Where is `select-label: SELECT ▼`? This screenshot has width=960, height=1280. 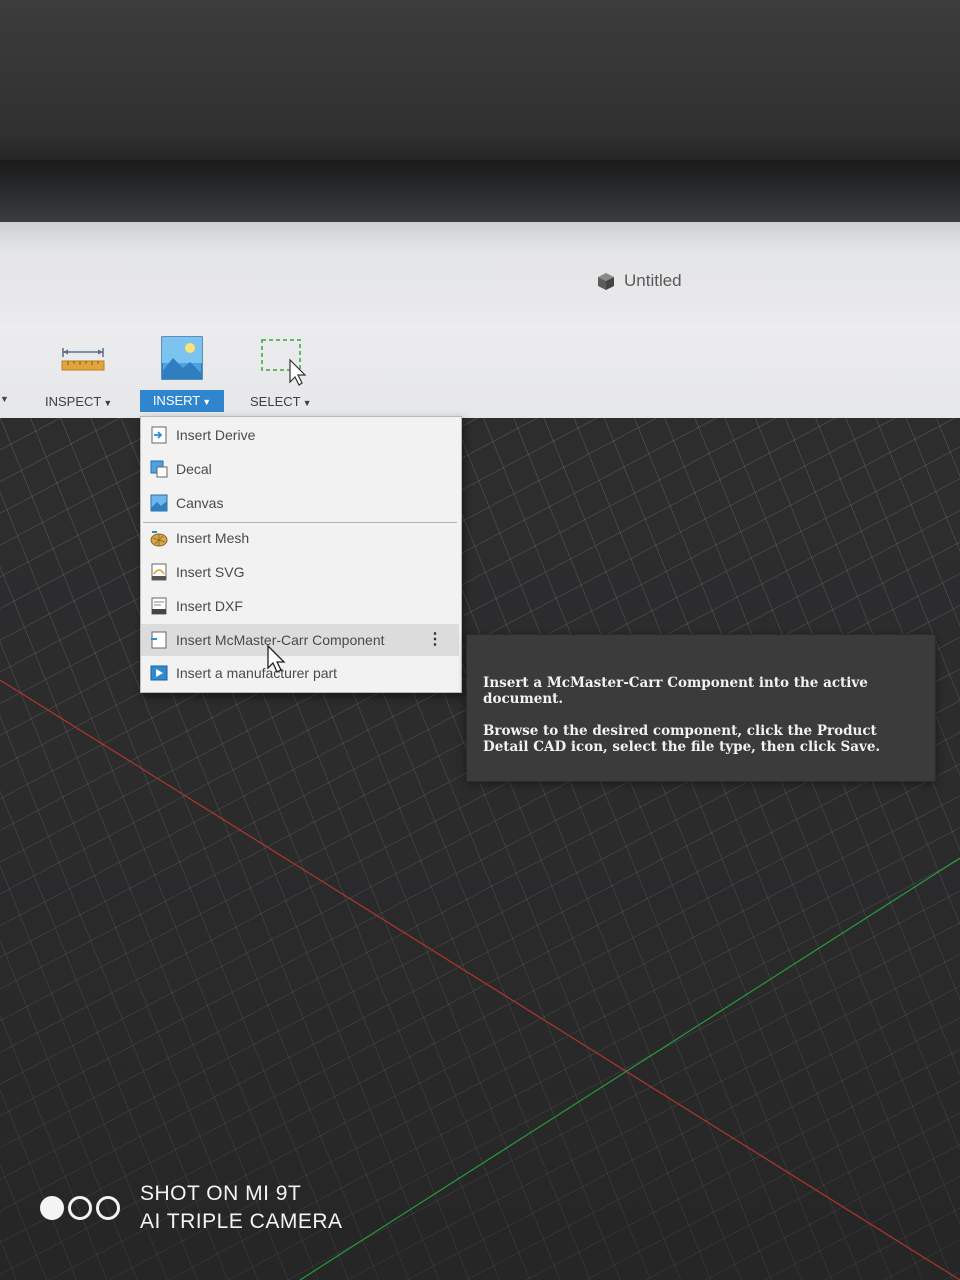
select-label: SELECT ▼ is located at coordinates (281, 401).